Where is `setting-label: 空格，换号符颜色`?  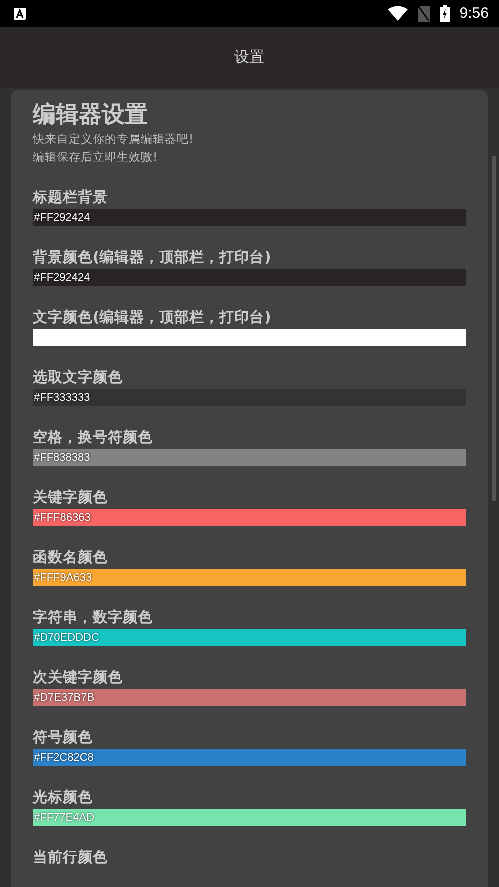
setting-label: 空格，换号符颜色 is located at coordinates (93, 438).